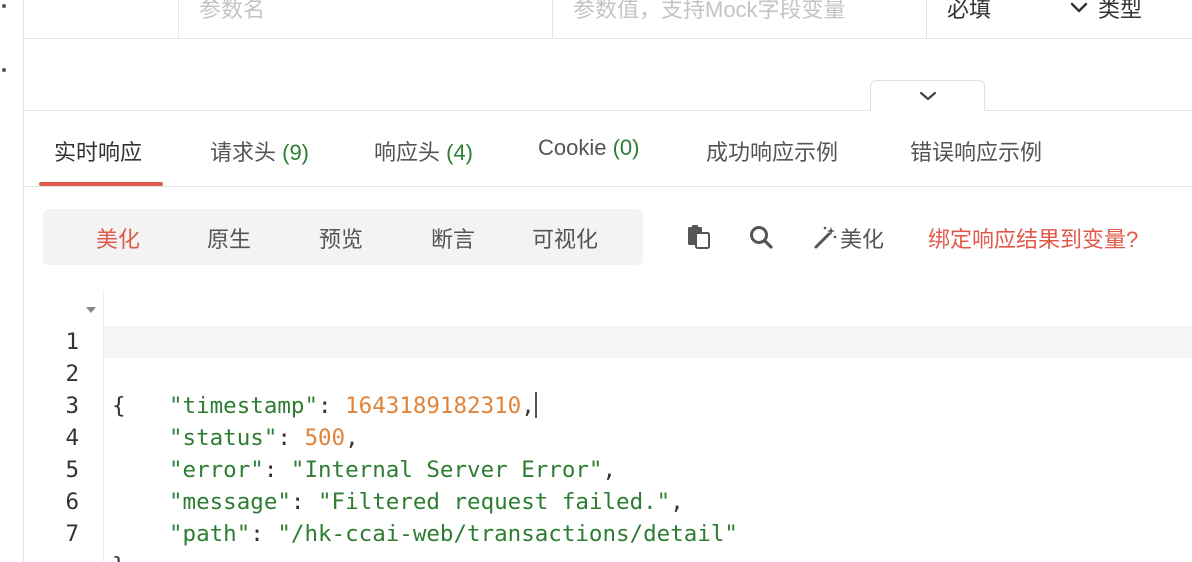 The image size is (1192, 562). Describe the element at coordinates (72, 534) in the screenshot. I see `line-number: 7` at that location.